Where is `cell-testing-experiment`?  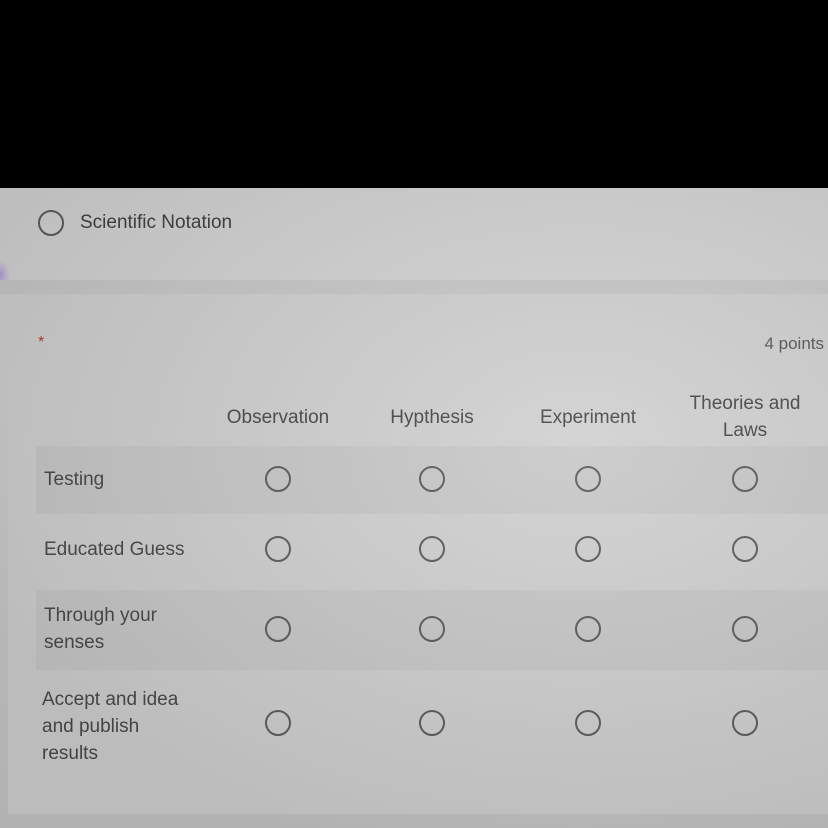
cell-testing-experiment is located at coordinates (588, 479).